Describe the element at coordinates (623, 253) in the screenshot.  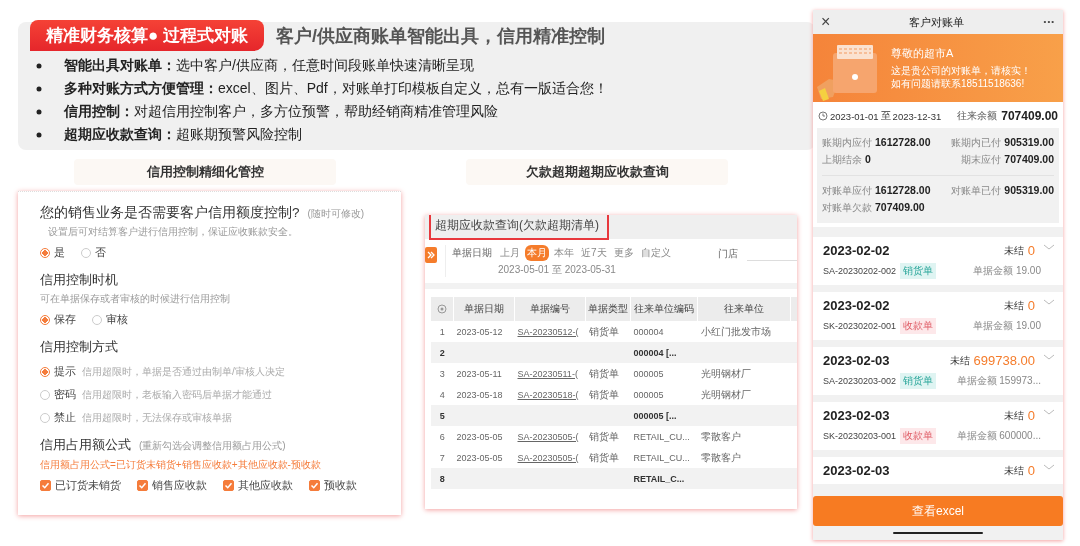
I see `date-chip: 更多` at that location.